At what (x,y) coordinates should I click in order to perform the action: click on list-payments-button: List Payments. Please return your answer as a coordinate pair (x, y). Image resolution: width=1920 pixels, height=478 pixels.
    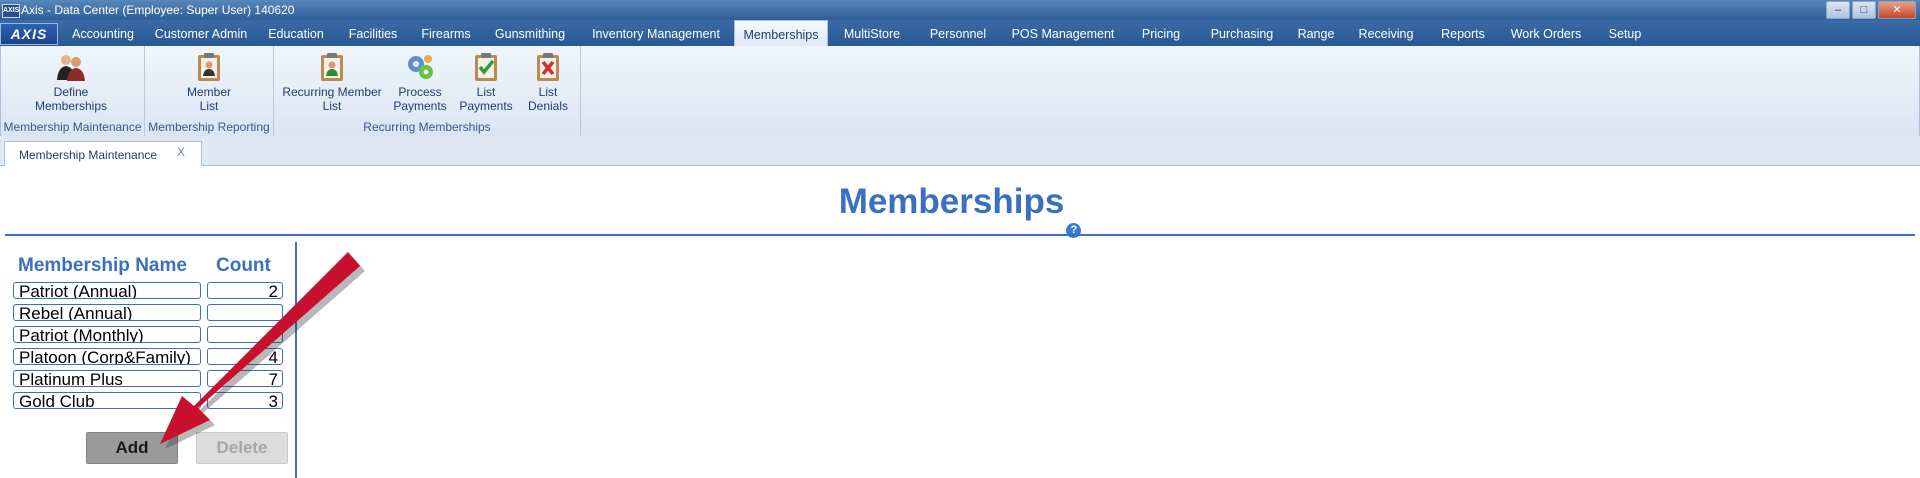
    Looking at the image, I should click on (486, 82).